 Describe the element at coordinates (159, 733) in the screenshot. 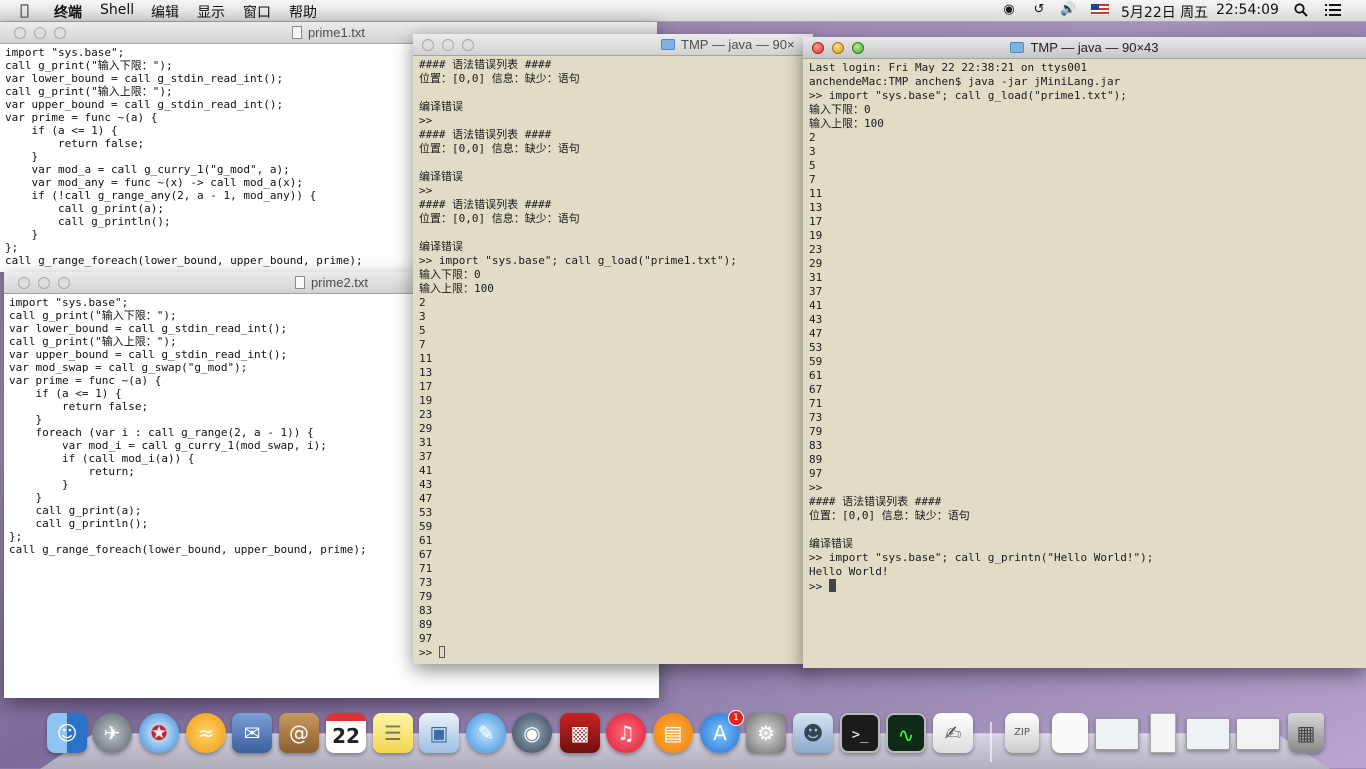

I see `safari-icon: ✪` at that location.